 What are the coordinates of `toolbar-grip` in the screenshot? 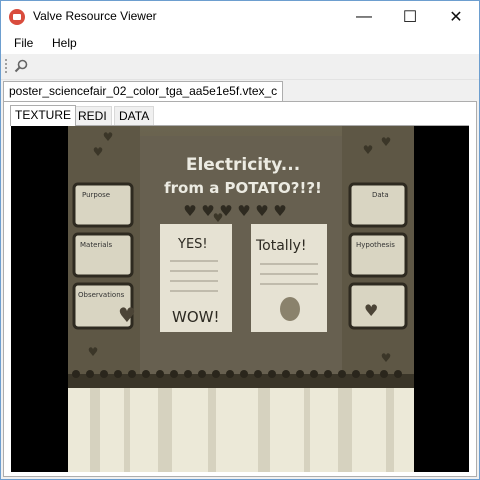 It's located at (7, 66).